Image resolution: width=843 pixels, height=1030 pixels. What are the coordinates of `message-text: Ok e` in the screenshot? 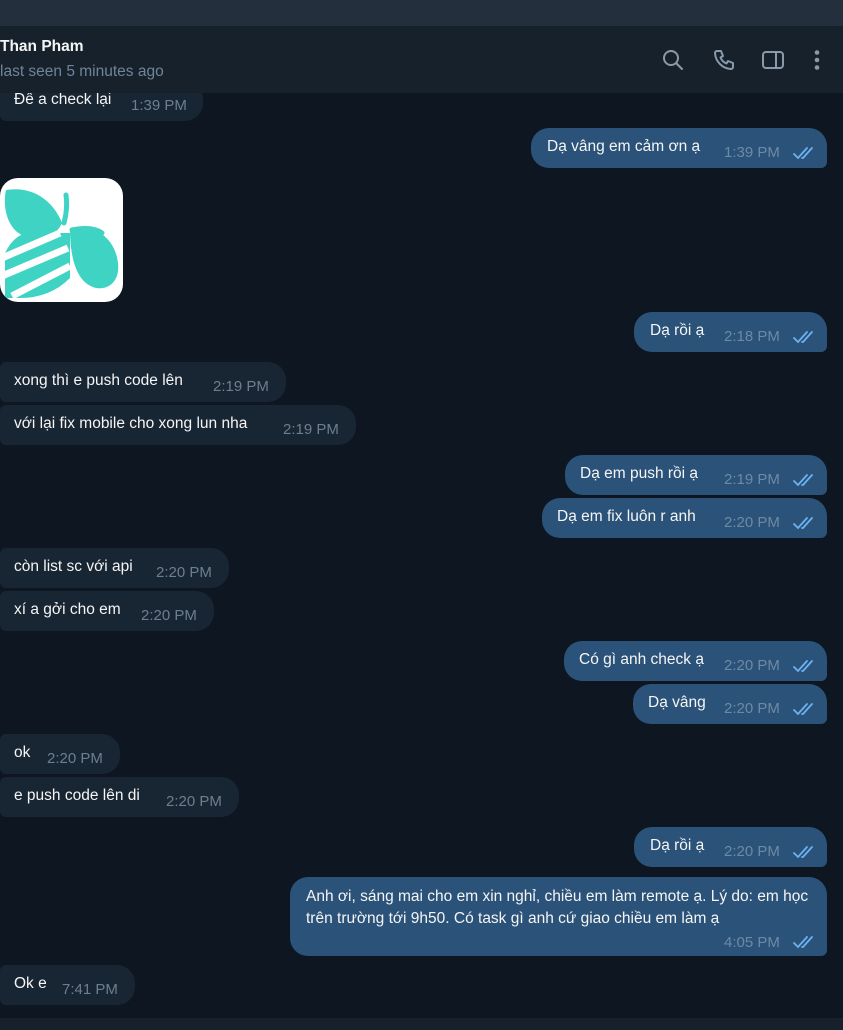 It's located at (30, 983).